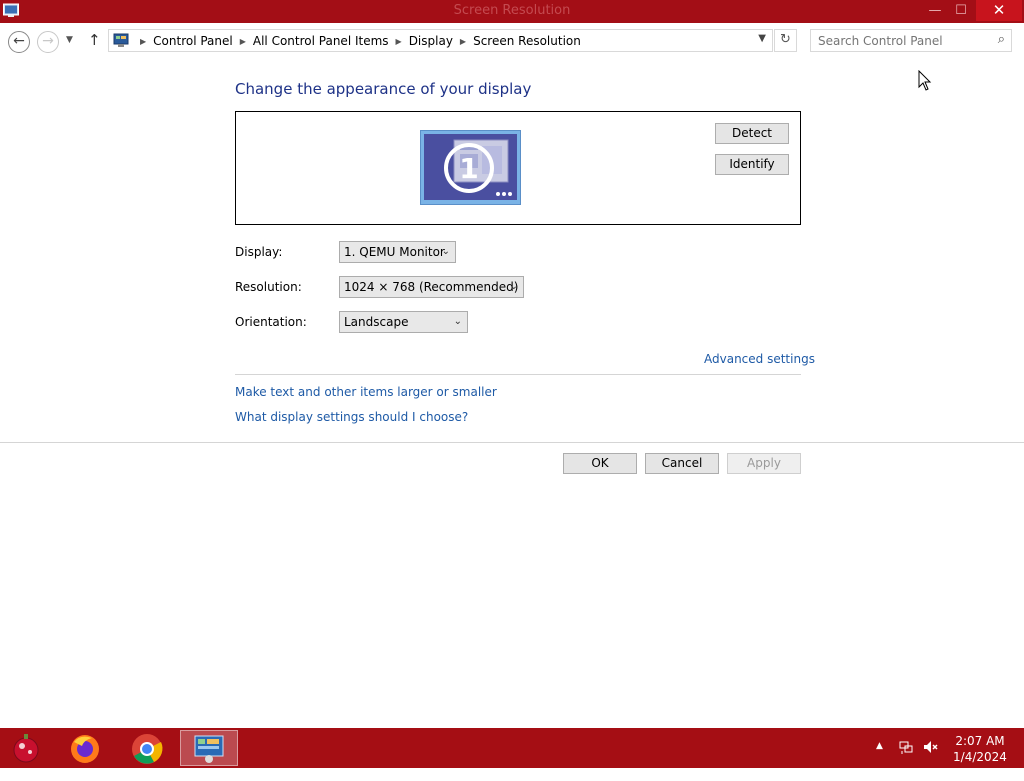 The width and height of the screenshot is (1024, 781). I want to click on control-panel-taskbar-button, so click(209, 748).